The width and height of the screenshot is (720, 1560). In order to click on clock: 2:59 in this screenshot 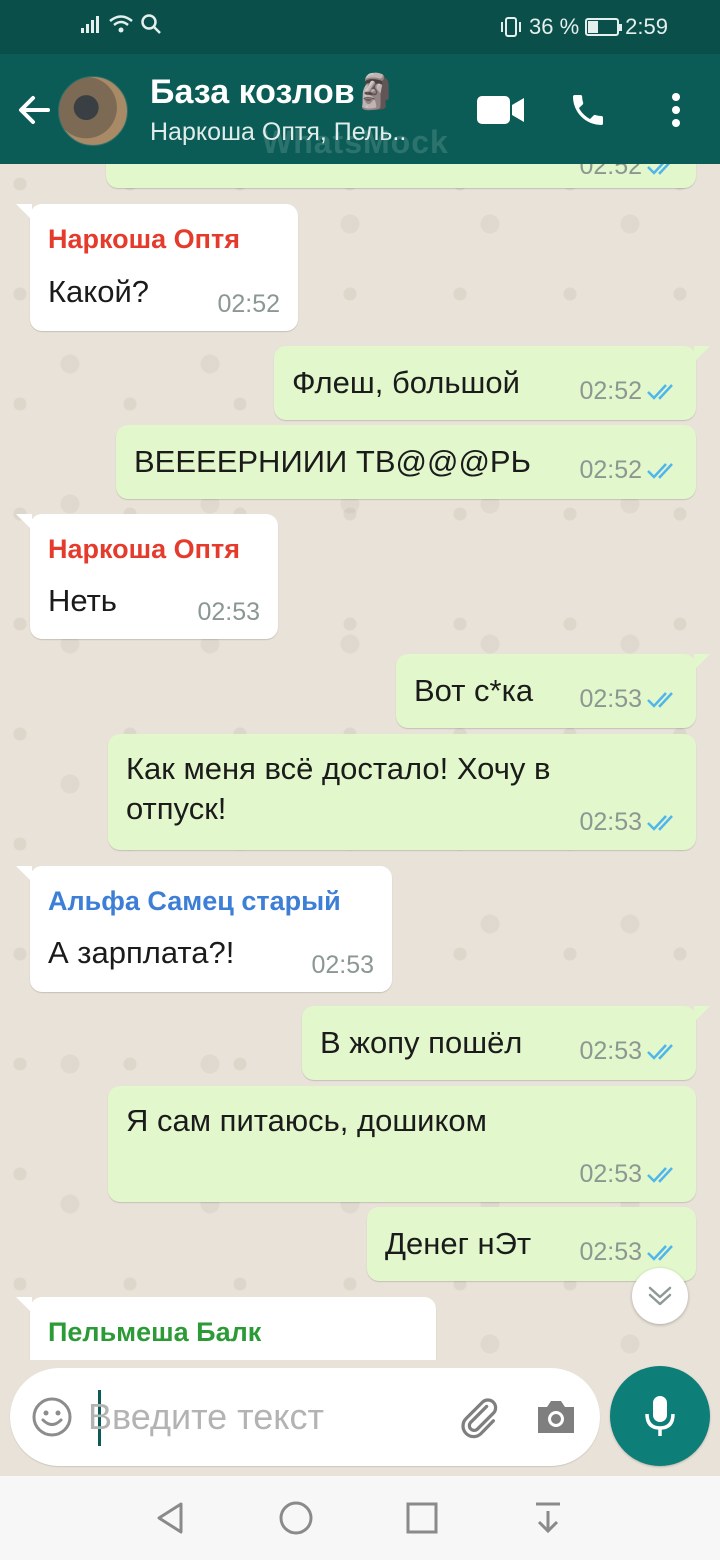, I will do `click(646, 26)`.